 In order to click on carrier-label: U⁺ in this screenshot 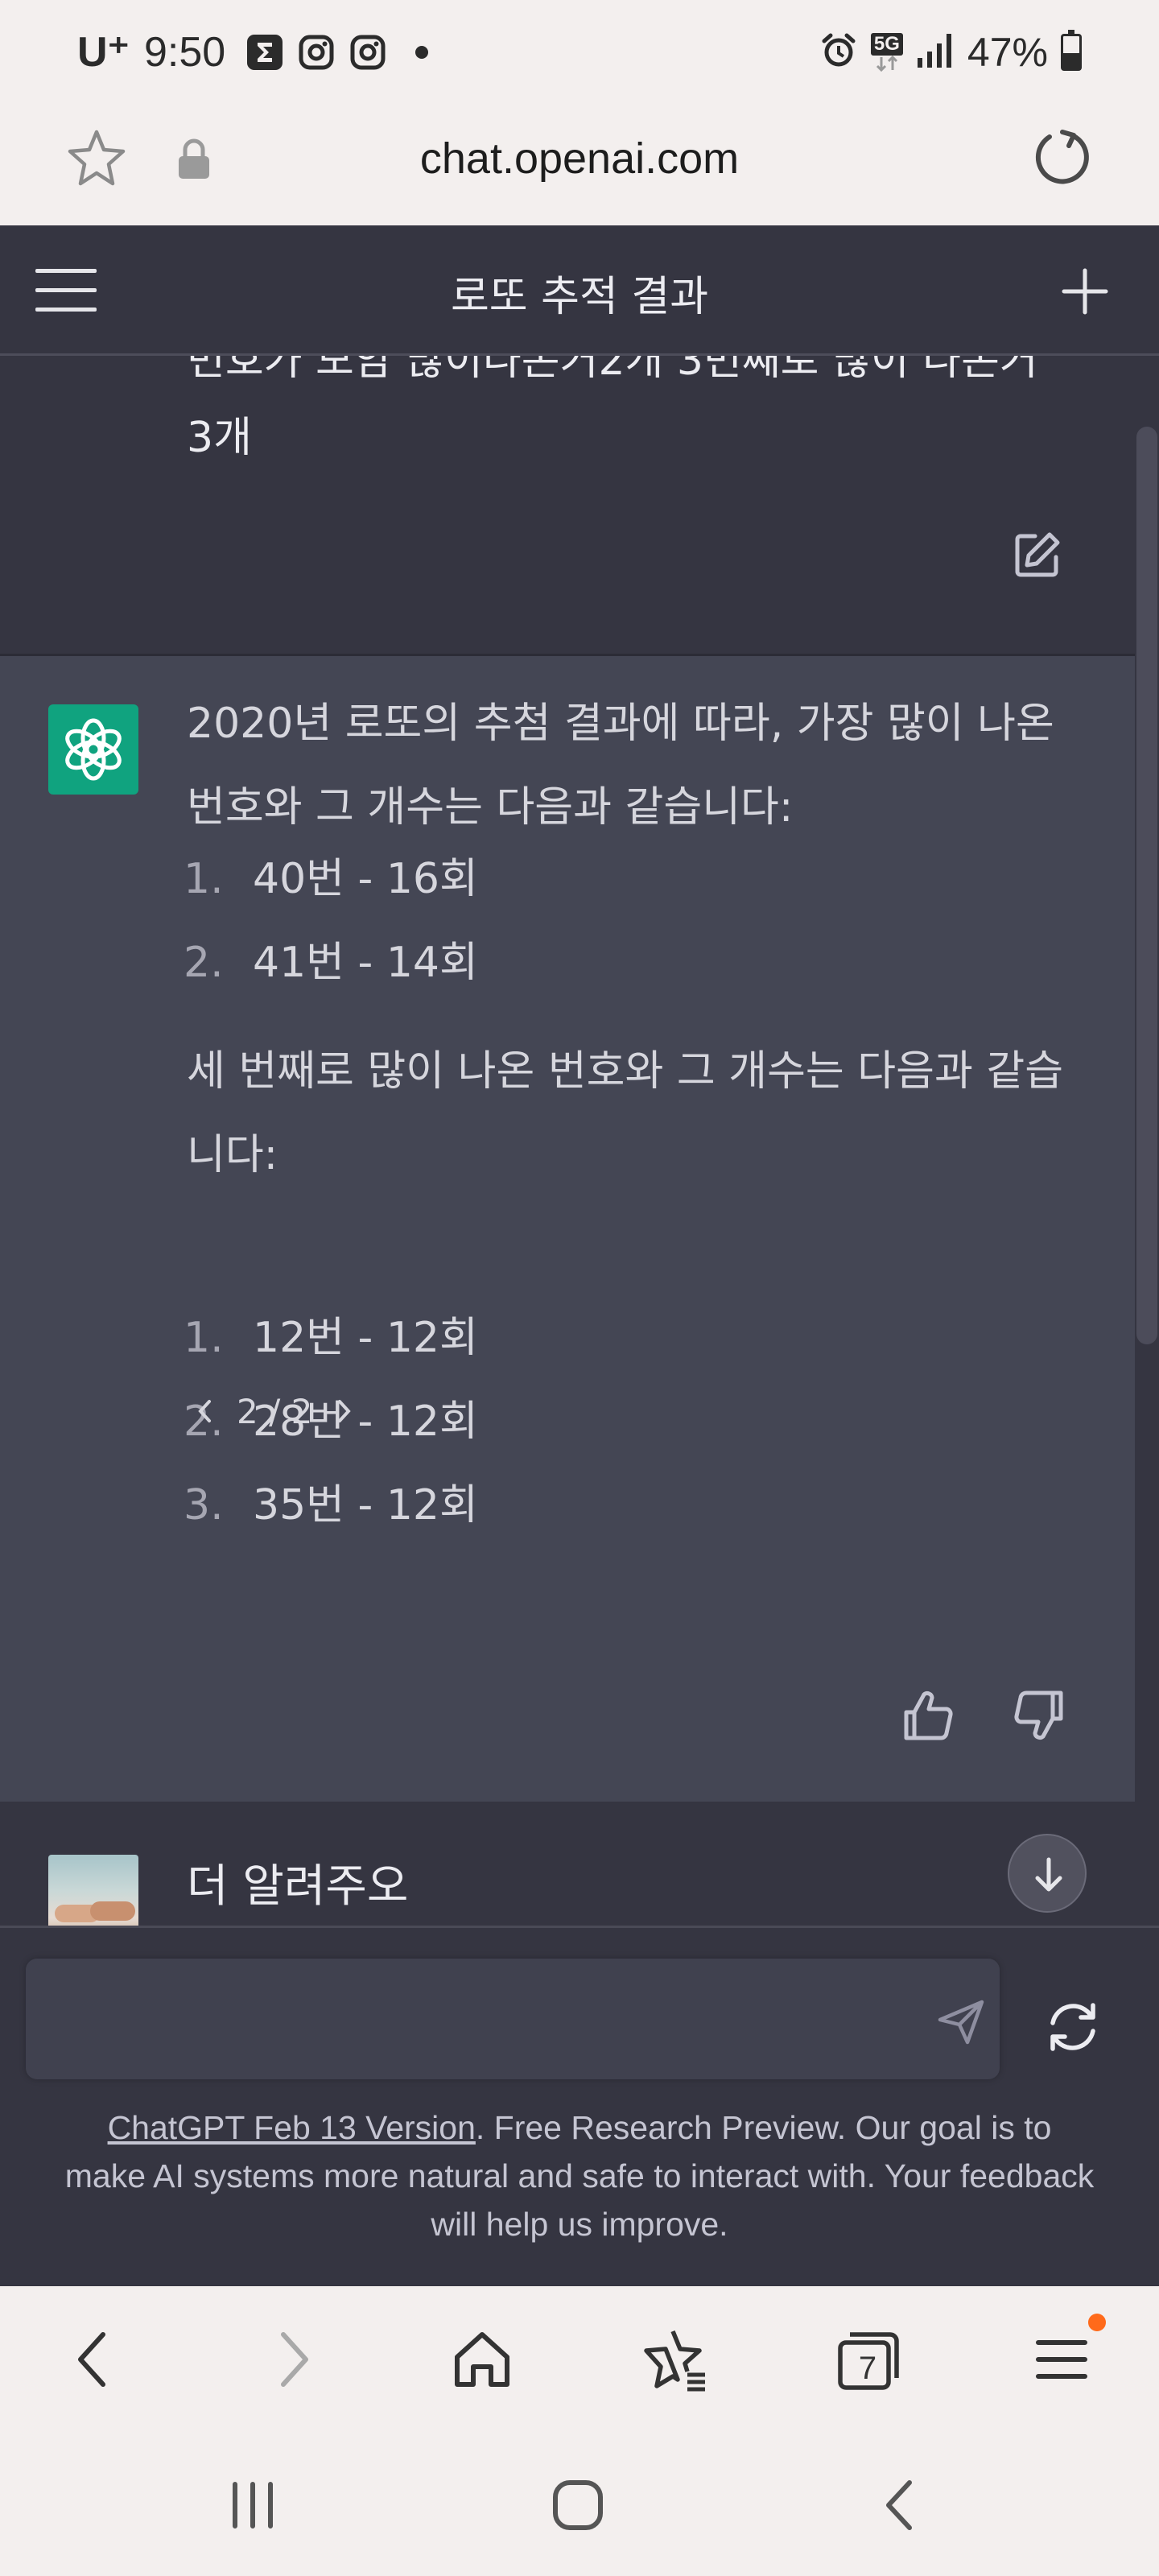, I will do `click(103, 53)`.